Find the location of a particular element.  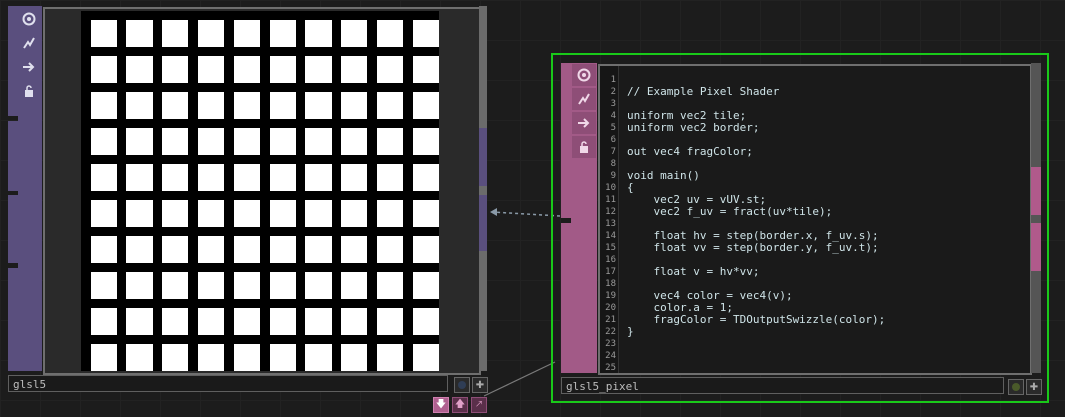

glsl5-pixel-add-button: ✚ is located at coordinates (1034, 387).